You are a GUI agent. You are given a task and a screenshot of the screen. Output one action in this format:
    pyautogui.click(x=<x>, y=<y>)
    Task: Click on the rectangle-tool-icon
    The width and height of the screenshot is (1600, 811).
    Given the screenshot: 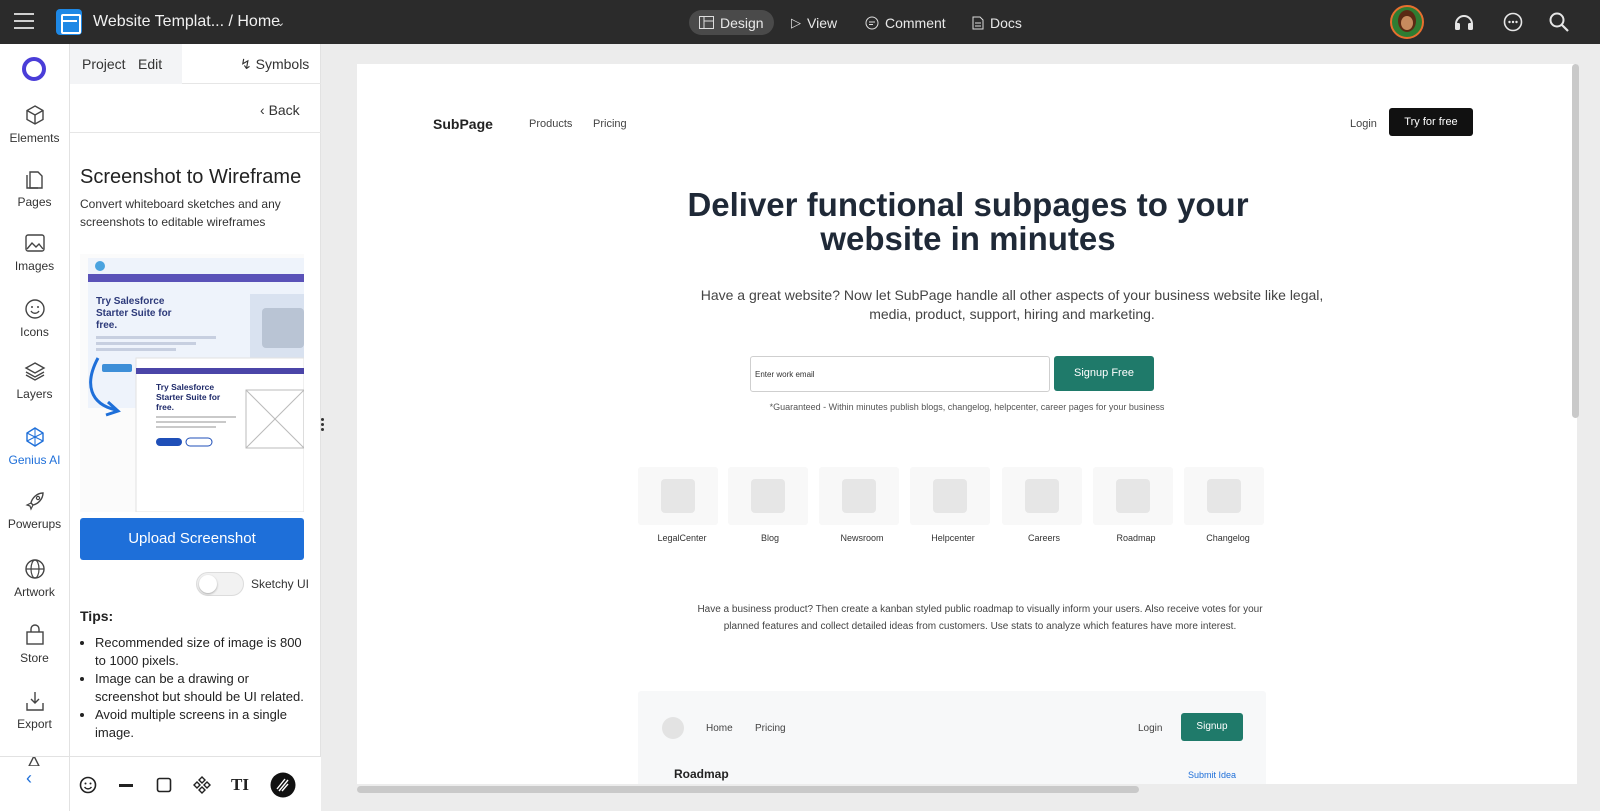 What is the action you would take?
    pyautogui.click(x=164, y=785)
    